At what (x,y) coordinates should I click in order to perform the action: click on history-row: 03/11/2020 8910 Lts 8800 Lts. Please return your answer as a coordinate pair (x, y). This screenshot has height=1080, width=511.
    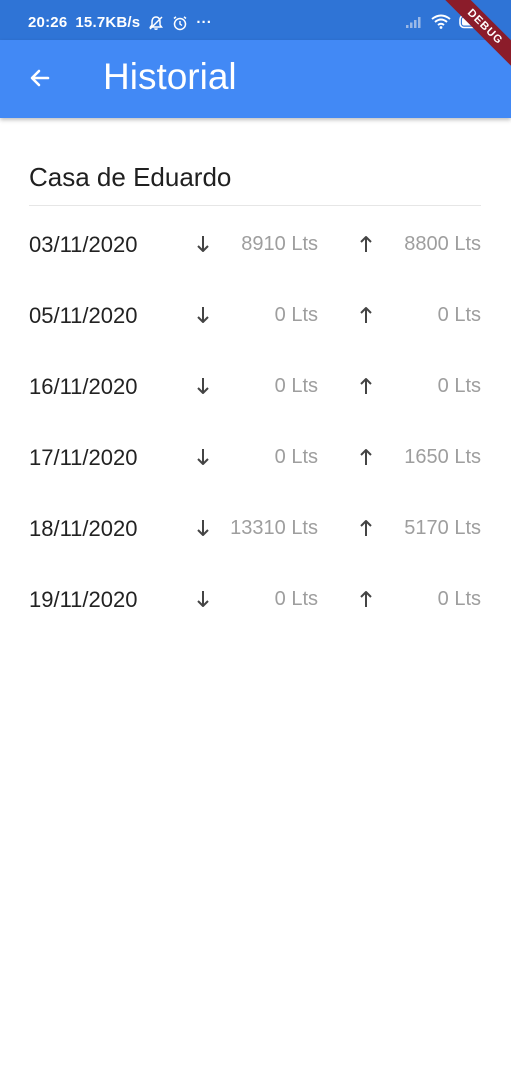
    Looking at the image, I should click on (255, 245).